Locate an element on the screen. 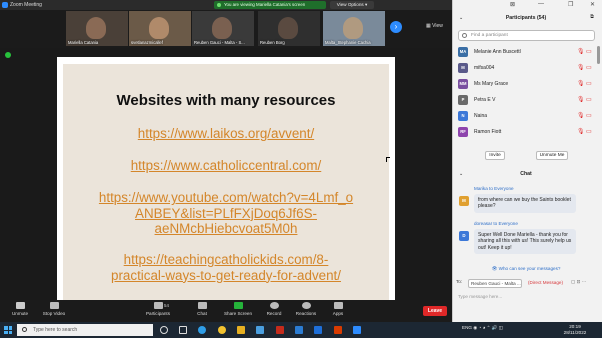  participant-search-input: Find a participant is located at coordinates (526, 35).